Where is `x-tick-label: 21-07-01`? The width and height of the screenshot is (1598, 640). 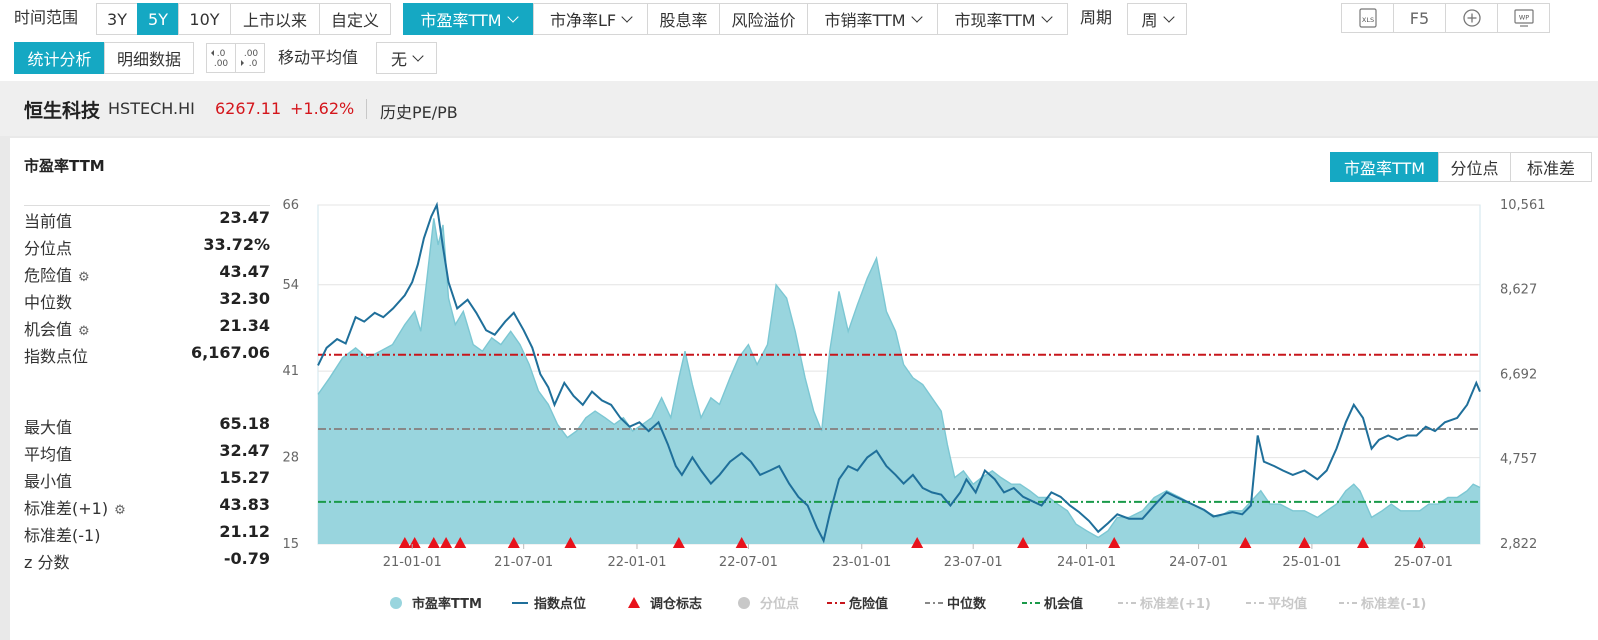
x-tick-label: 21-07-01 is located at coordinates (523, 562).